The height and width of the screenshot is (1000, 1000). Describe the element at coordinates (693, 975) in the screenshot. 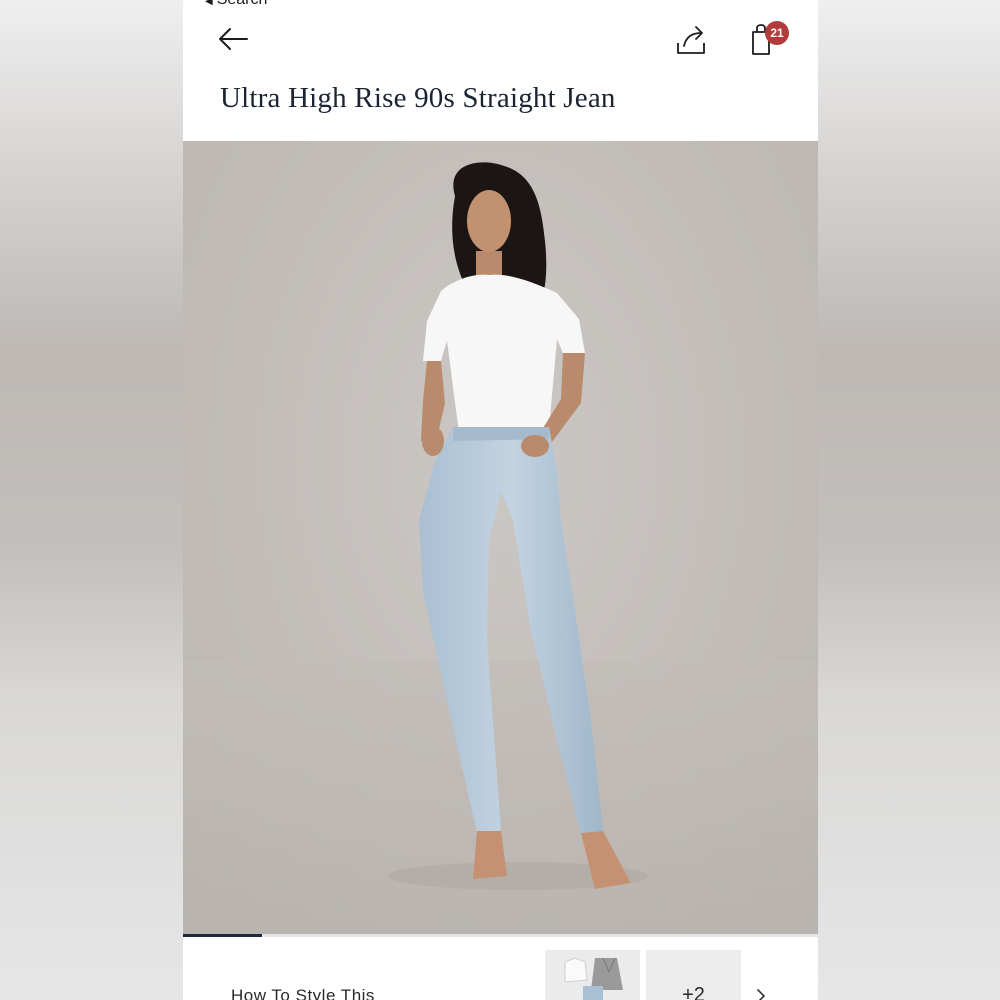

I see `more-styles-button: +2` at that location.